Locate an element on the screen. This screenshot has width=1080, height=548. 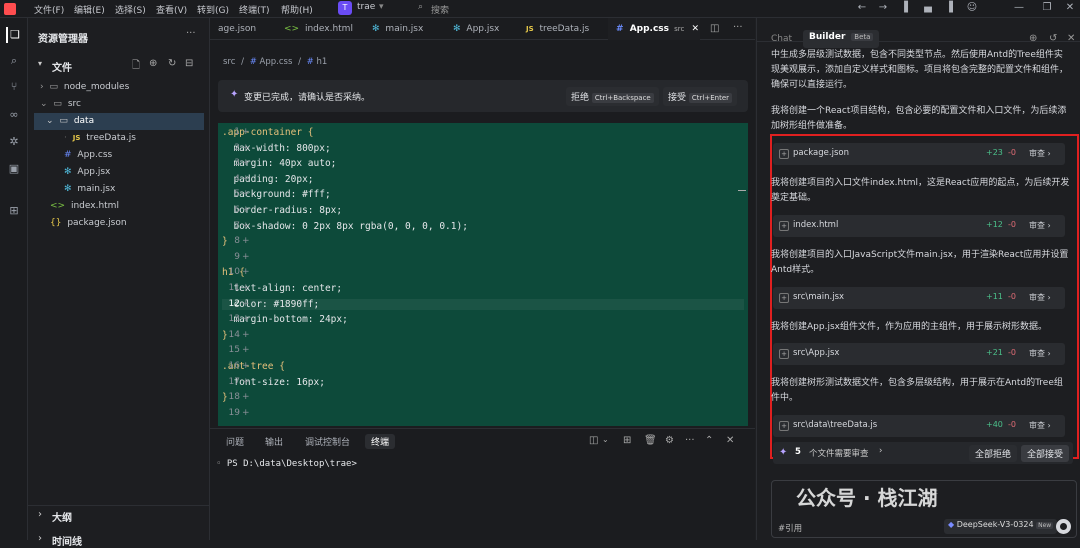
account-icon: ☺ is located at coordinates (972, 8).